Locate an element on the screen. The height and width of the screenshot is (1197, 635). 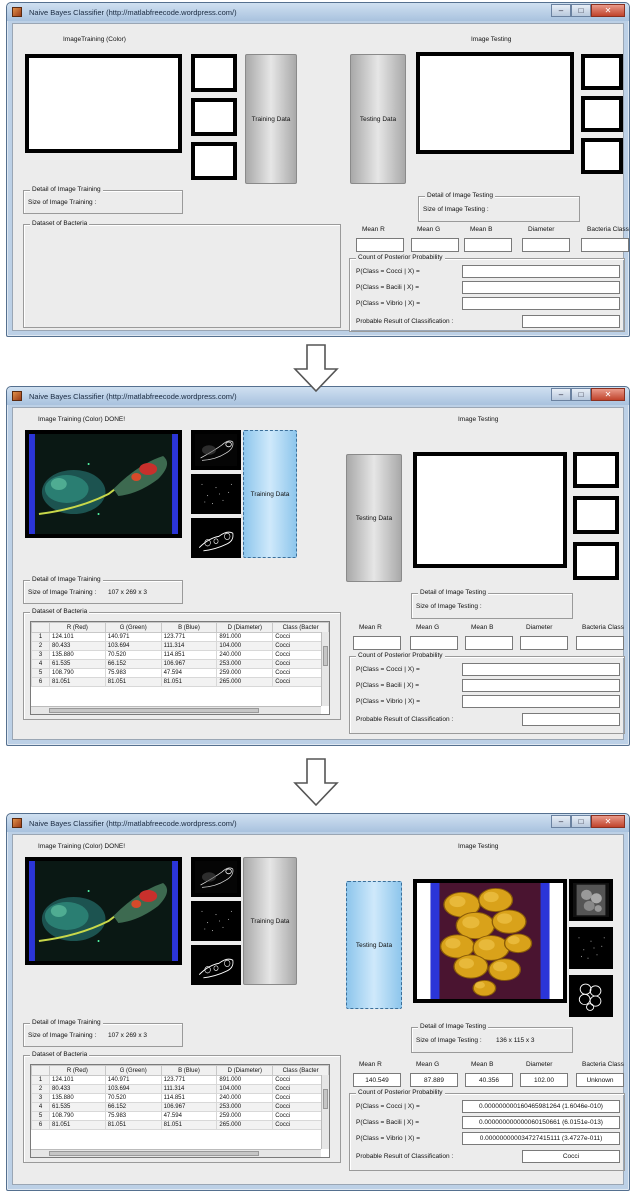
table-cell: 106.967 is located at coordinates (189, 664).